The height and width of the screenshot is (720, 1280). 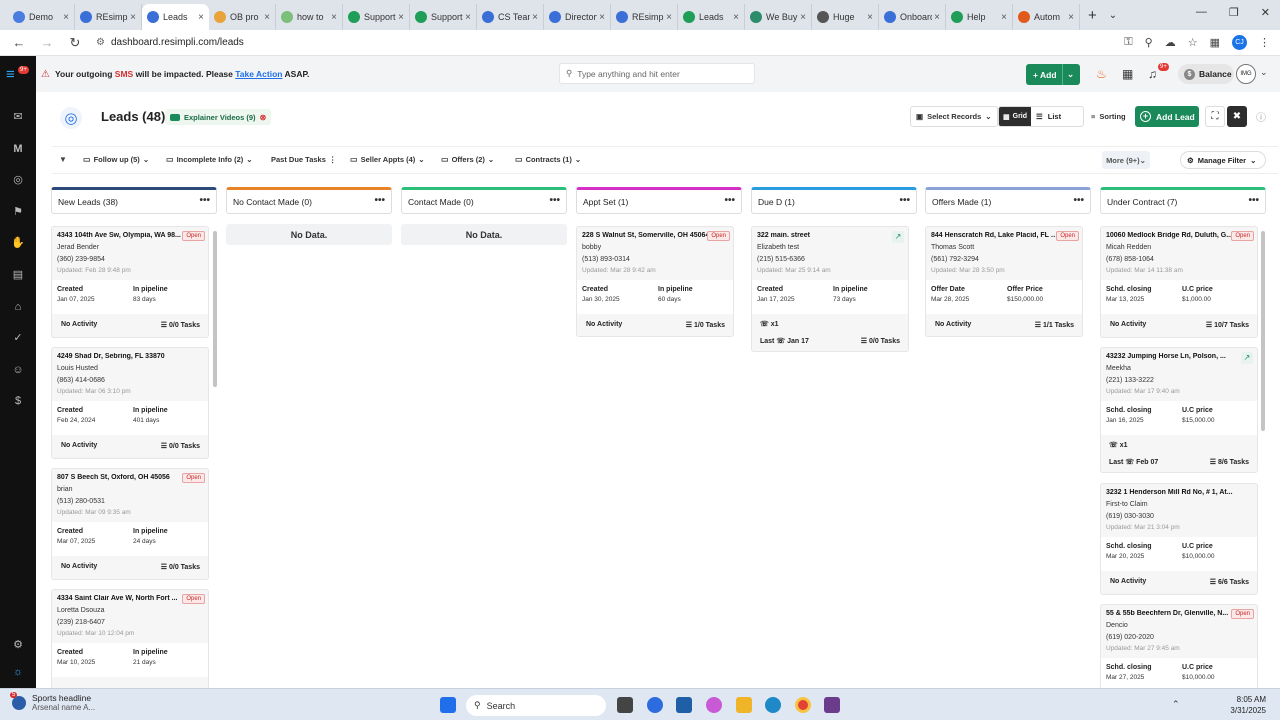 I want to click on minimize-icon: —, so click(x=1201, y=12).